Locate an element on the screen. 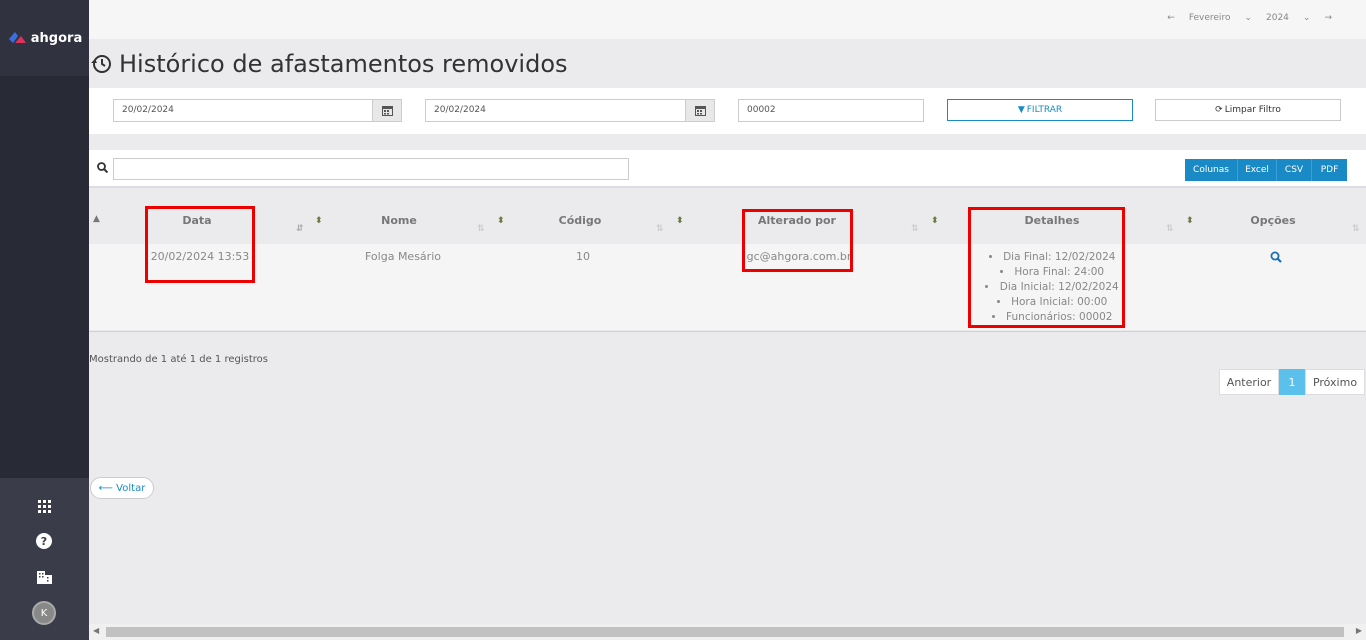  export-buttons: Colunas Excel CSV PDF is located at coordinates (1266, 170).